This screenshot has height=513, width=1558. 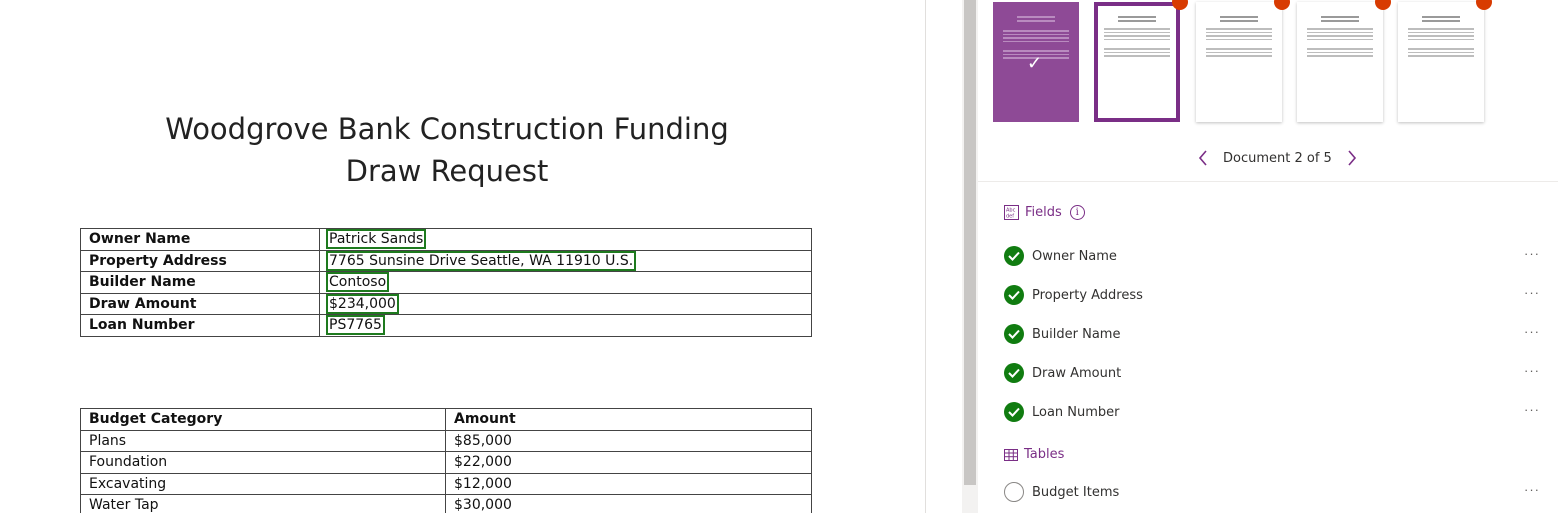 I want to click on table-row: Draw Amount $234,000, so click(x=446, y=303).